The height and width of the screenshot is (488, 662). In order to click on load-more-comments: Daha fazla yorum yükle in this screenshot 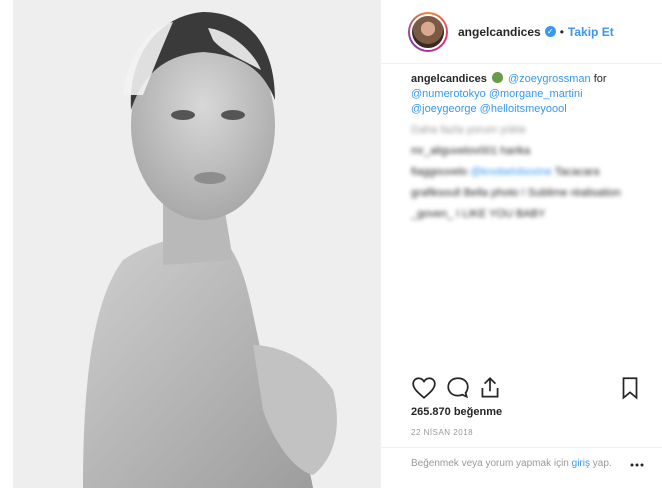, I will do `click(531, 130)`.